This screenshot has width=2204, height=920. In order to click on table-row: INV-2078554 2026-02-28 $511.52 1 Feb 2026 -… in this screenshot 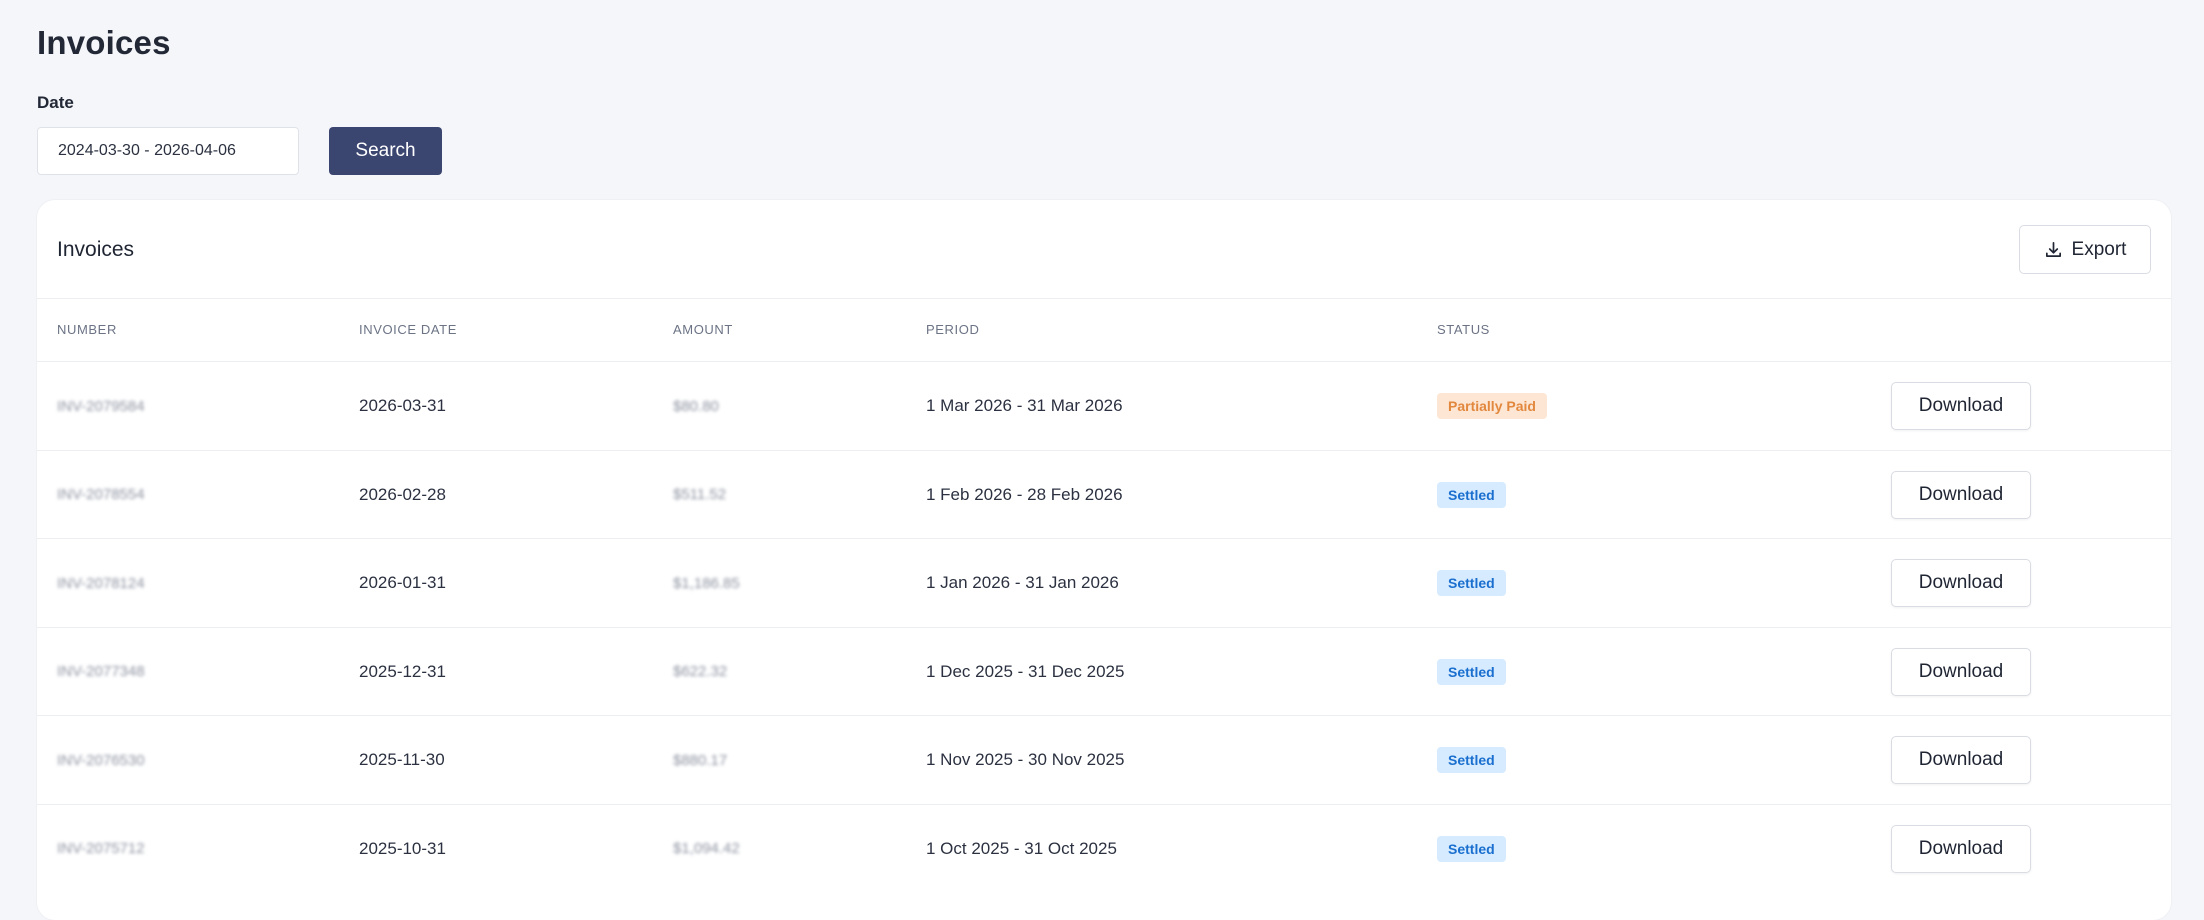, I will do `click(1104, 494)`.